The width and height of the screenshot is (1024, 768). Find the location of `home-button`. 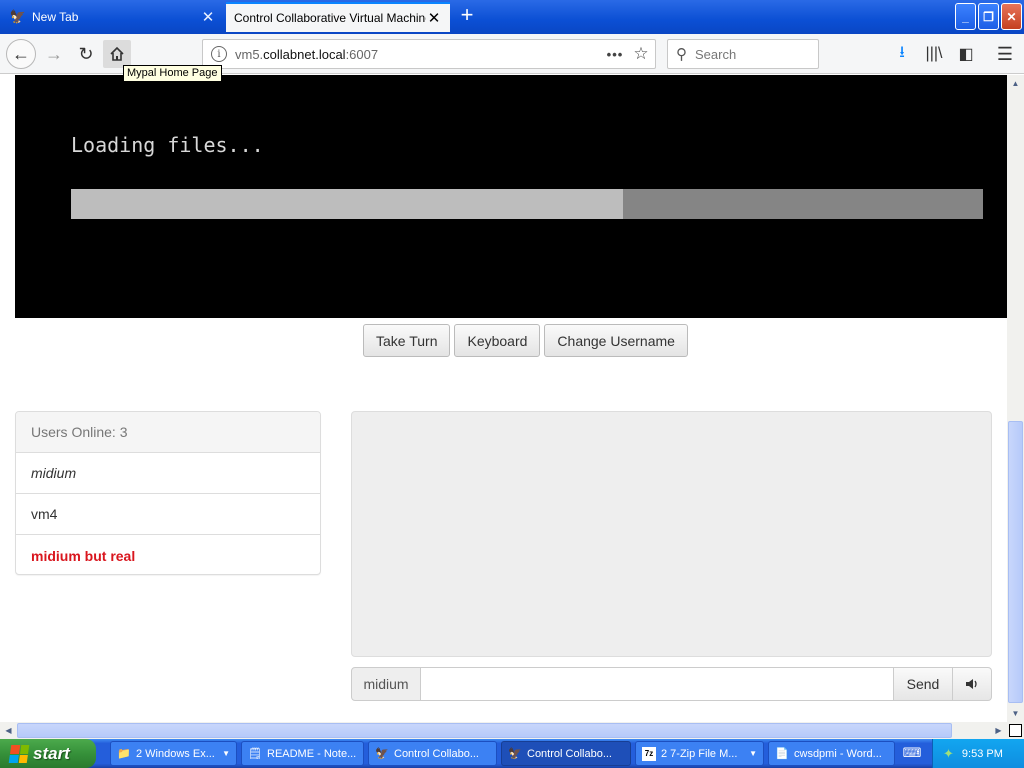

home-button is located at coordinates (117, 54).